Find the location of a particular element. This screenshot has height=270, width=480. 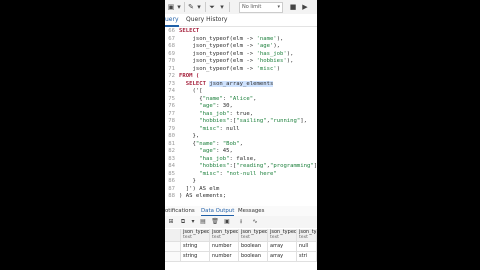

add-row-icon: ⊞ is located at coordinates (171, 222).